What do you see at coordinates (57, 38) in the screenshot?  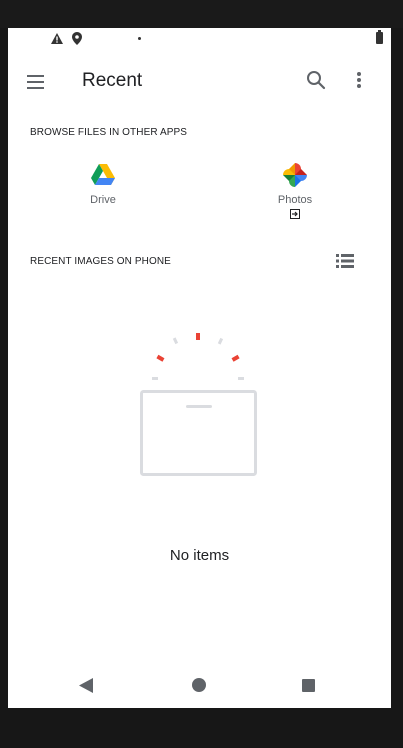 I see `warning-icon` at bounding box center [57, 38].